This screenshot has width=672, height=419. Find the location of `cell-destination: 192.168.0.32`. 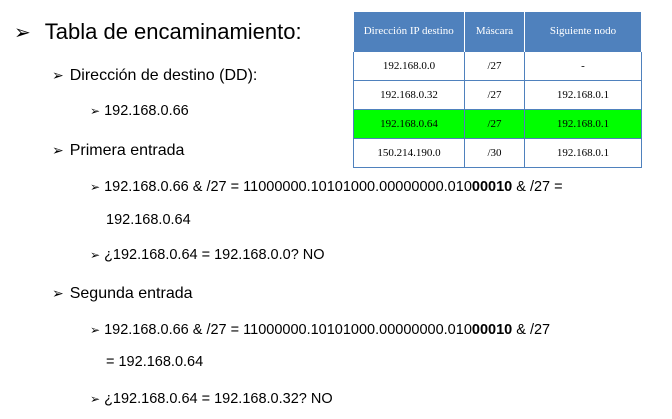

cell-destination: 192.168.0.32 is located at coordinates (409, 95).